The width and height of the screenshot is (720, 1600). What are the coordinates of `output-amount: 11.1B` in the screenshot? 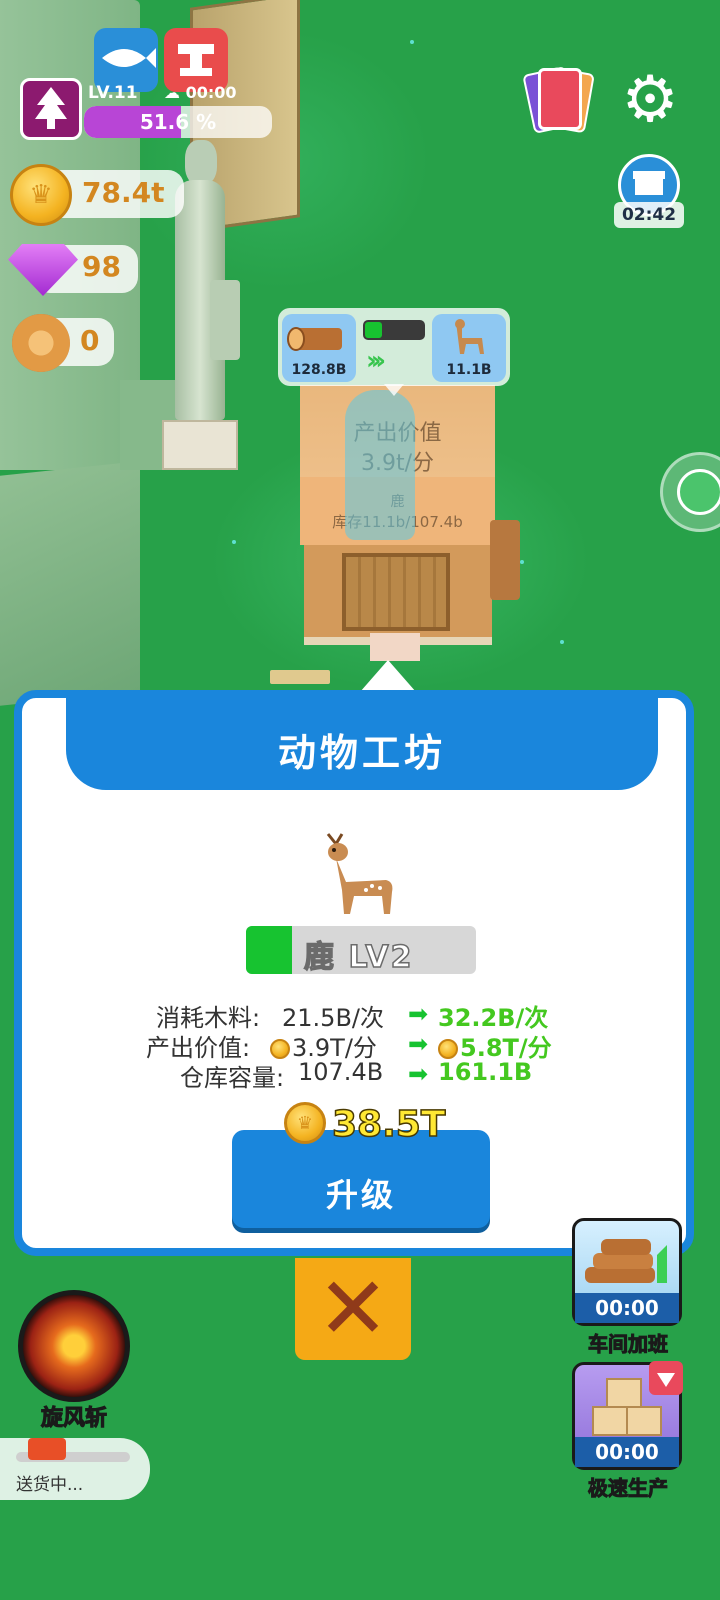 It's located at (469, 370).